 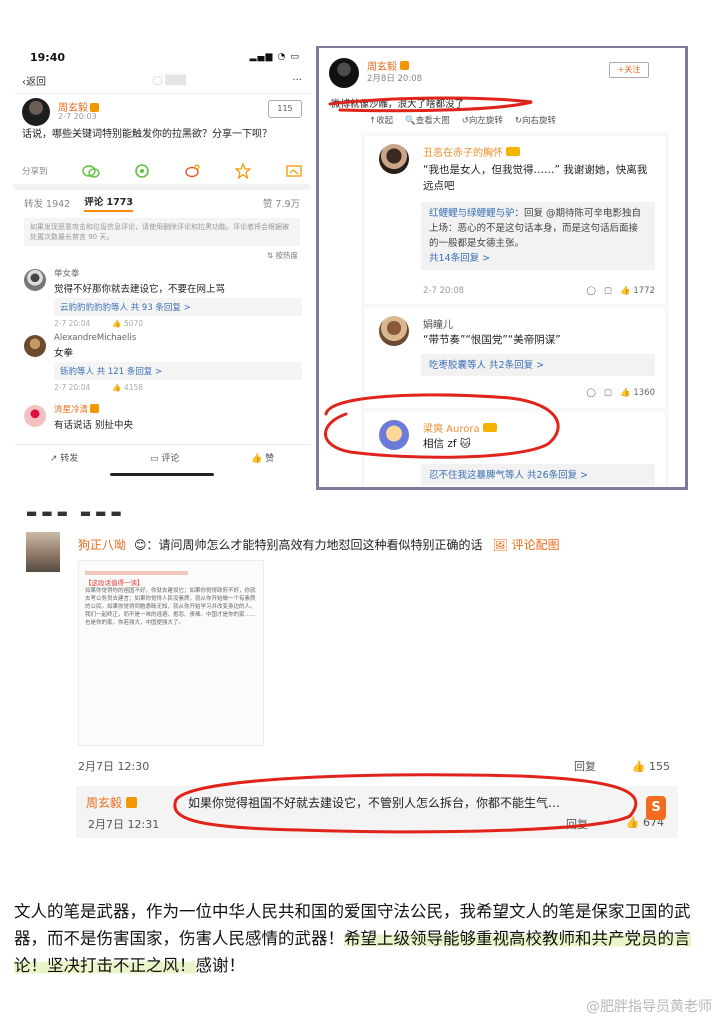 I want to click on comment-text: 请问周帅怎么才能特别高效有力地怼回这种看似特别正确的话, so click(x=320, y=545).